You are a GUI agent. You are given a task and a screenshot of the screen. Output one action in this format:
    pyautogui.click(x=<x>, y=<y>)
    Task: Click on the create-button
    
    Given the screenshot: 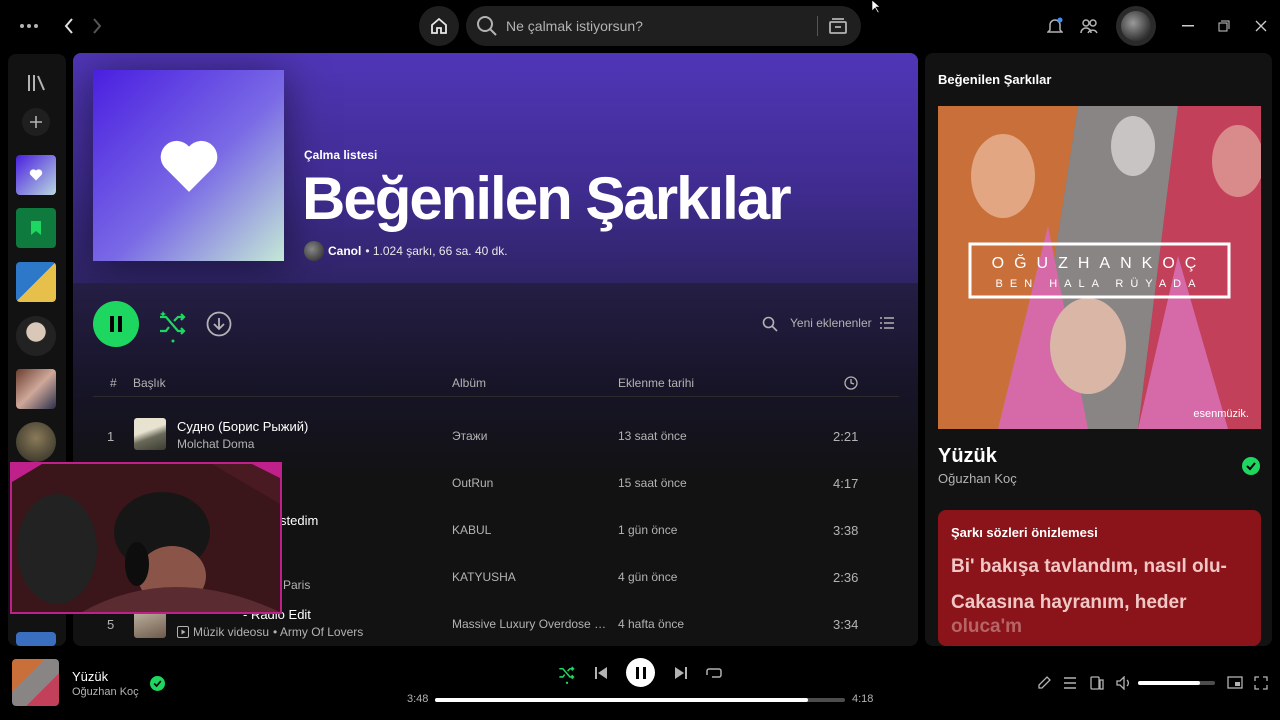 What is the action you would take?
    pyautogui.click(x=36, y=122)
    